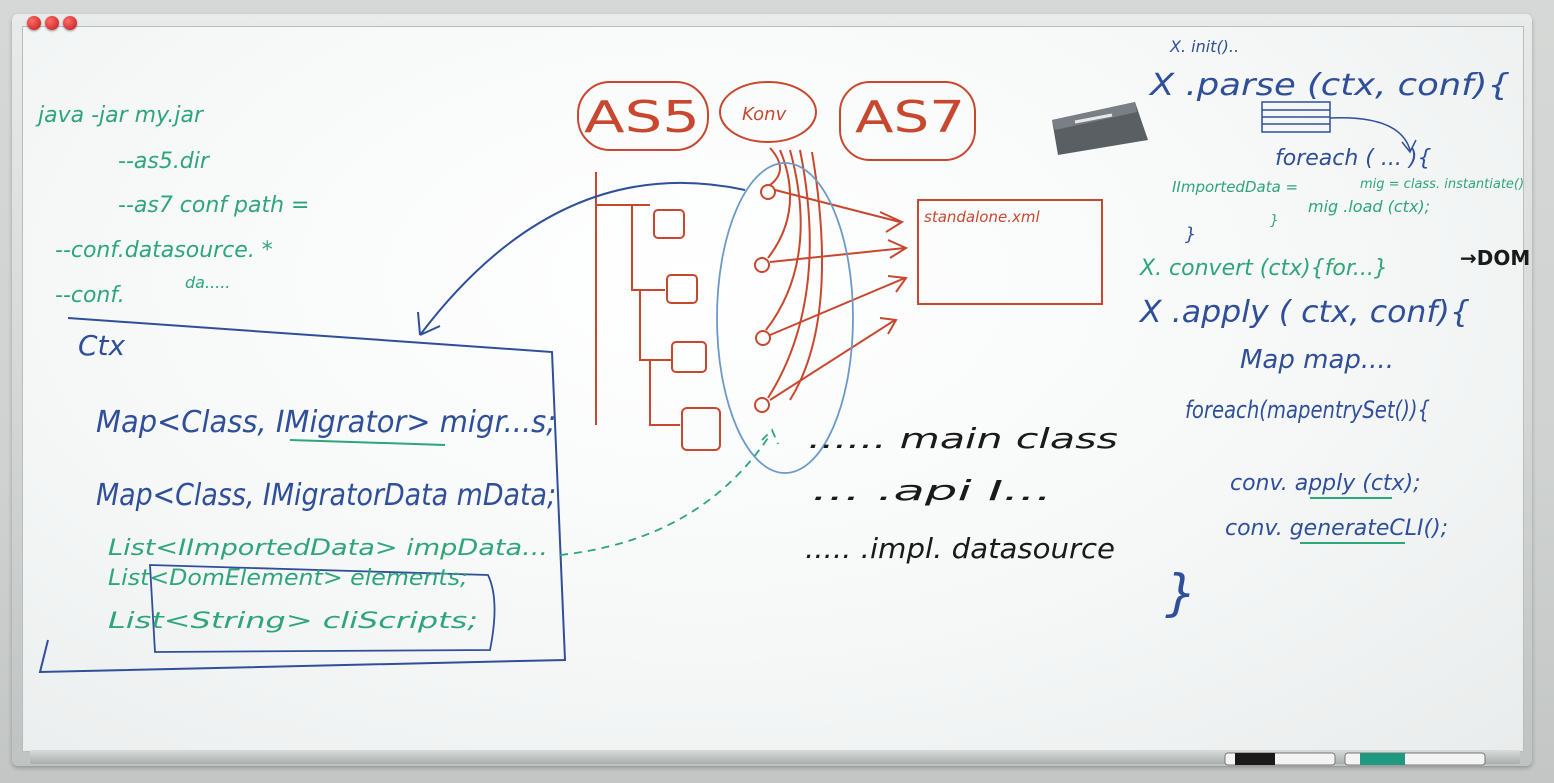  Describe the element at coordinates (1307, 410) in the screenshot. I see `foreach2-text: foreach(mapentrySet()){` at that location.